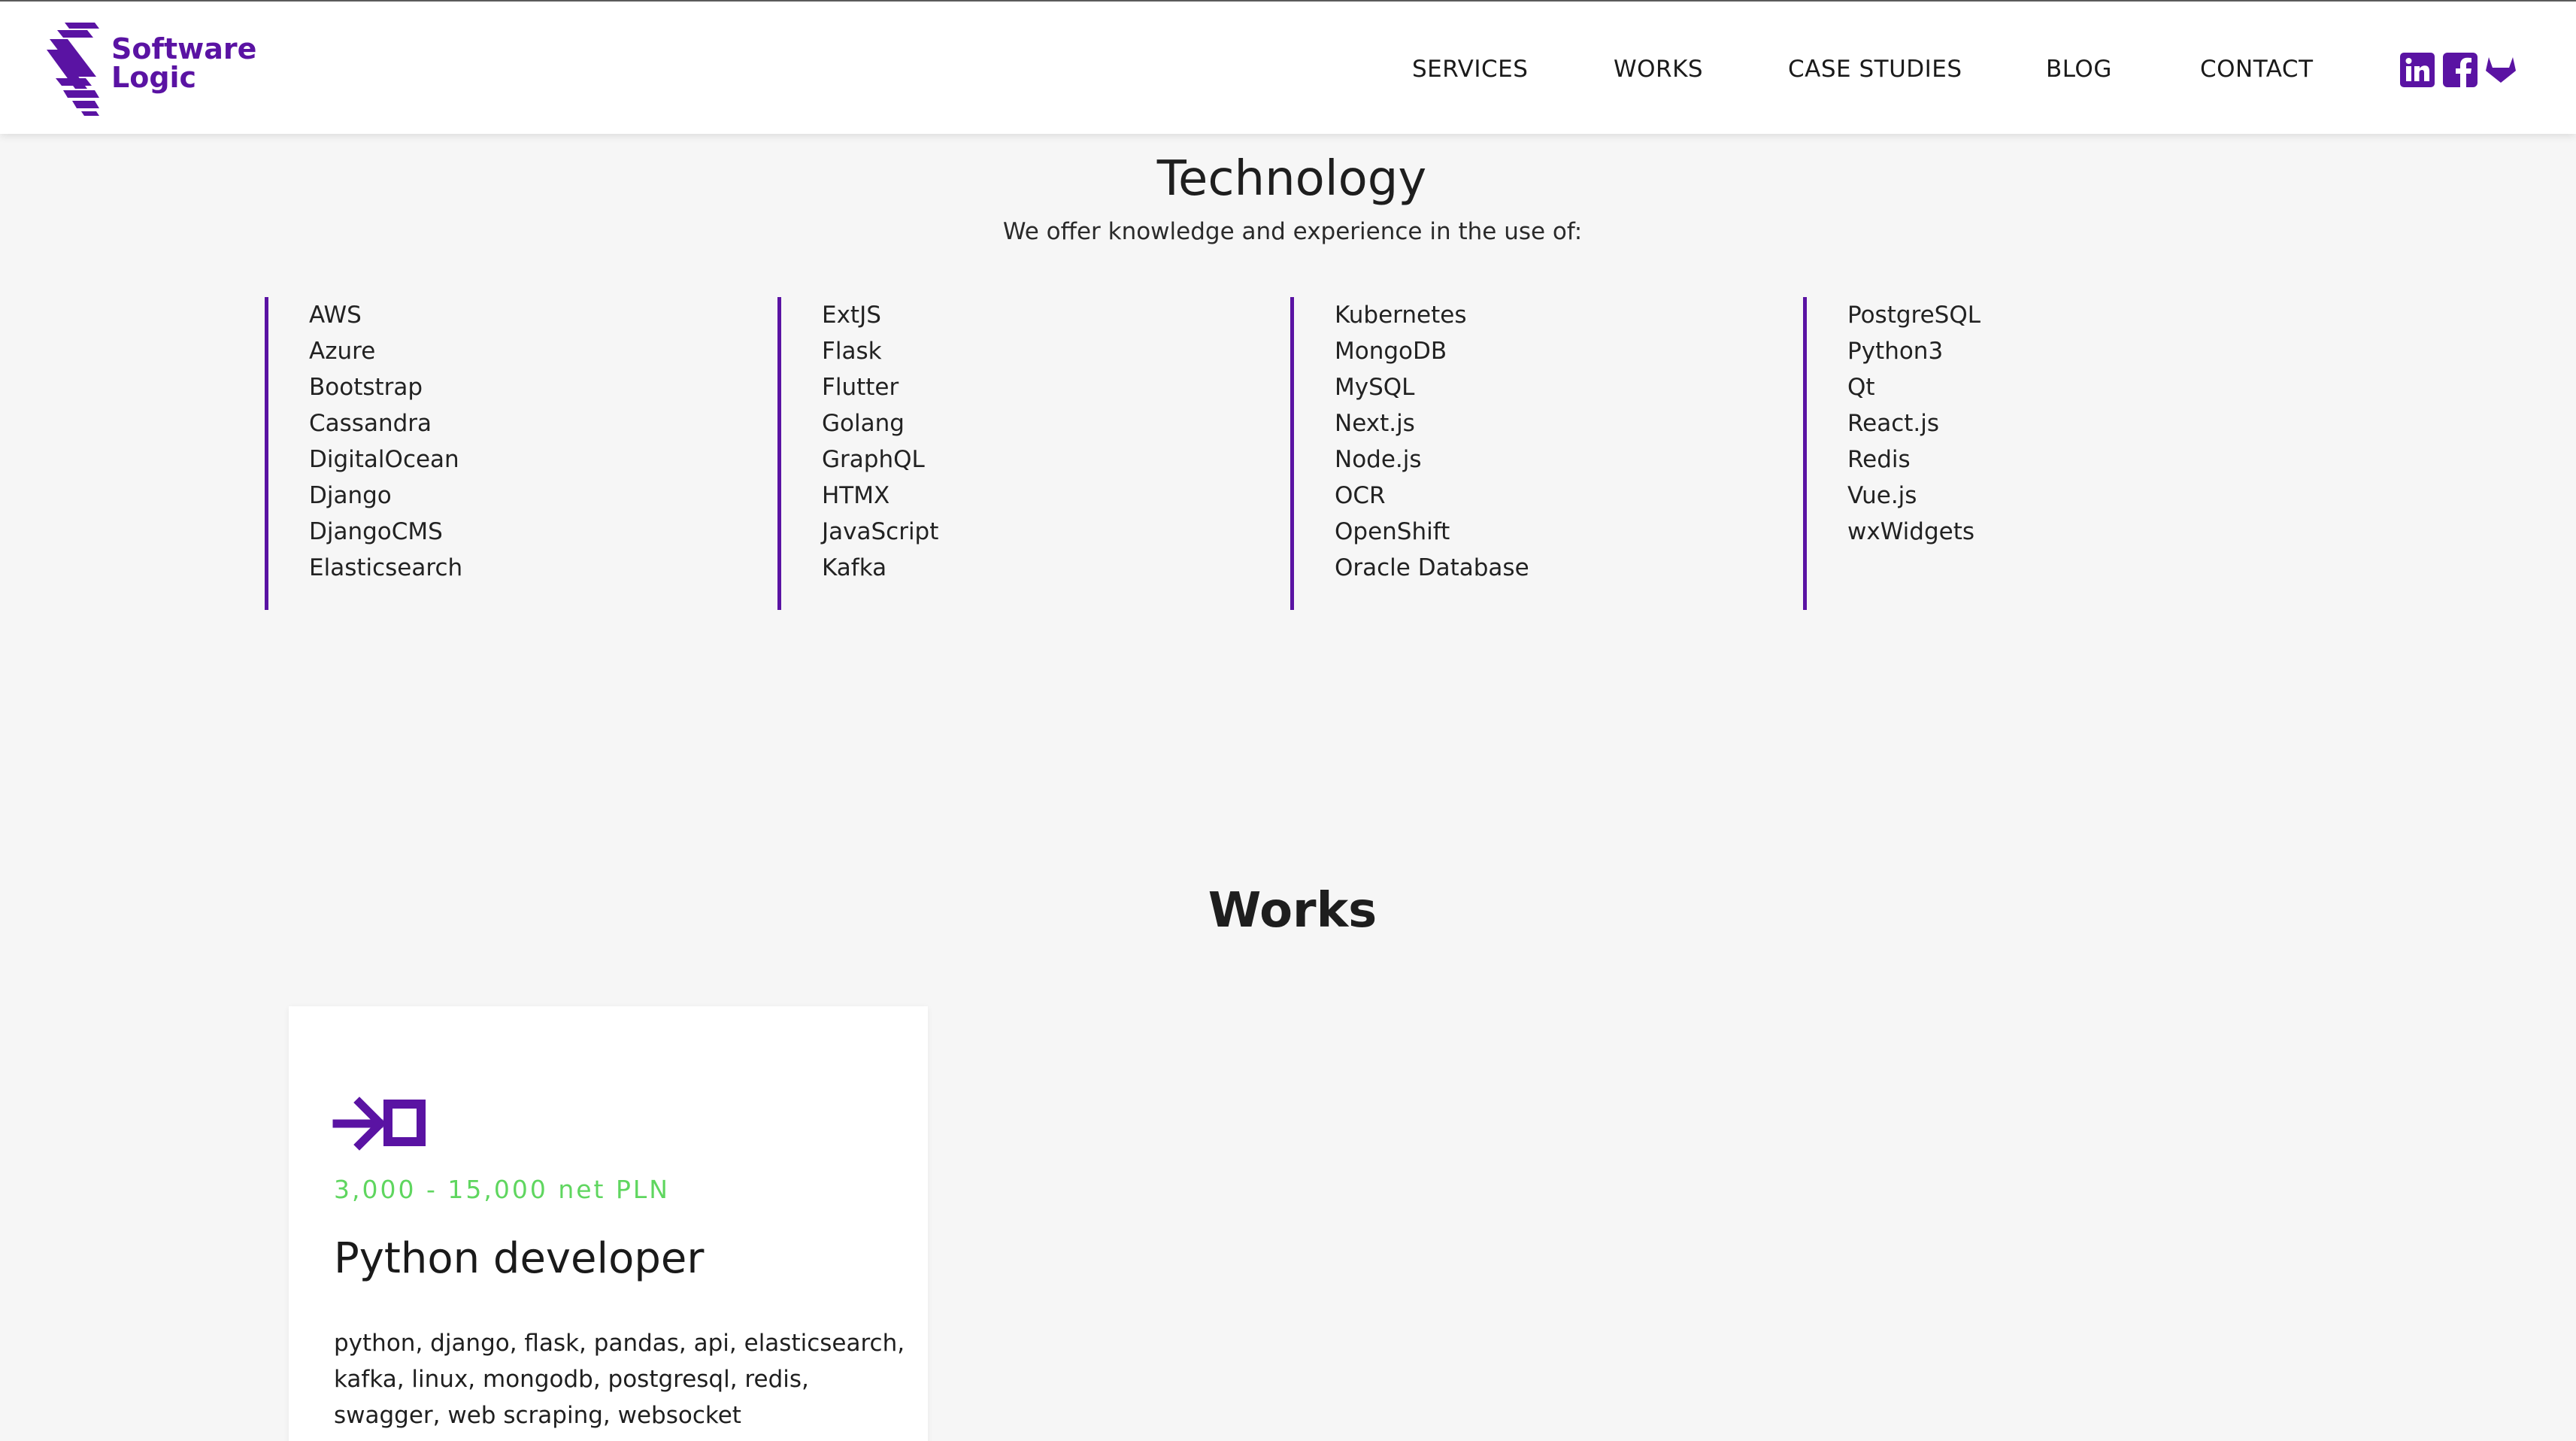  What do you see at coordinates (1893, 423) in the screenshot?
I see `tech-item: React.js` at bounding box center [1893, 423].